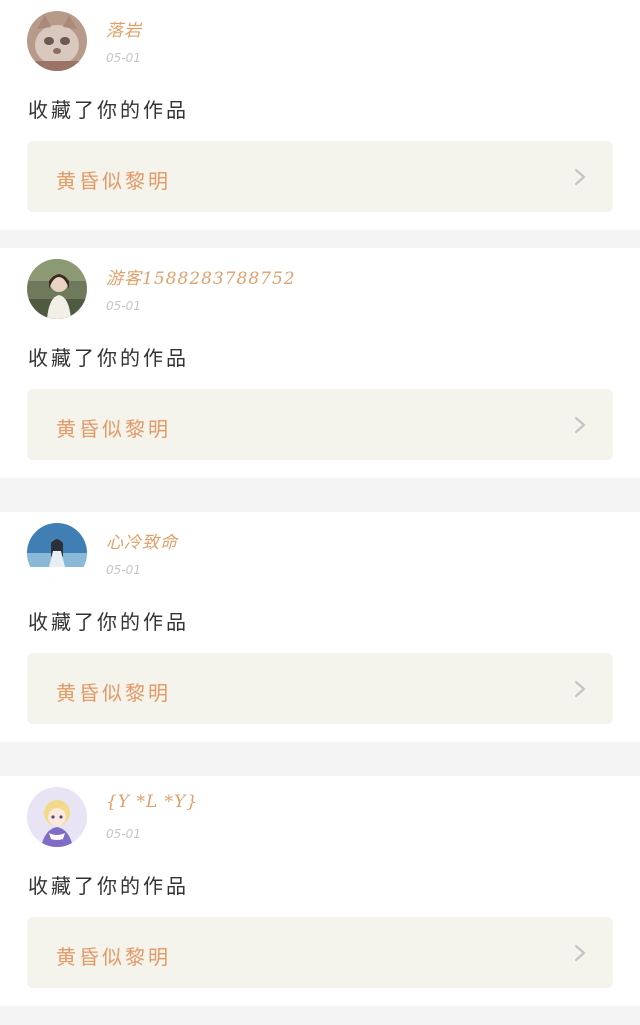 Image resolution: width=640 pixels, height=1025 pixels. What do you see at coordinates (142, 540) in the screenshot?
I see `username: 心冷致命` at bounding box center [142, 540].